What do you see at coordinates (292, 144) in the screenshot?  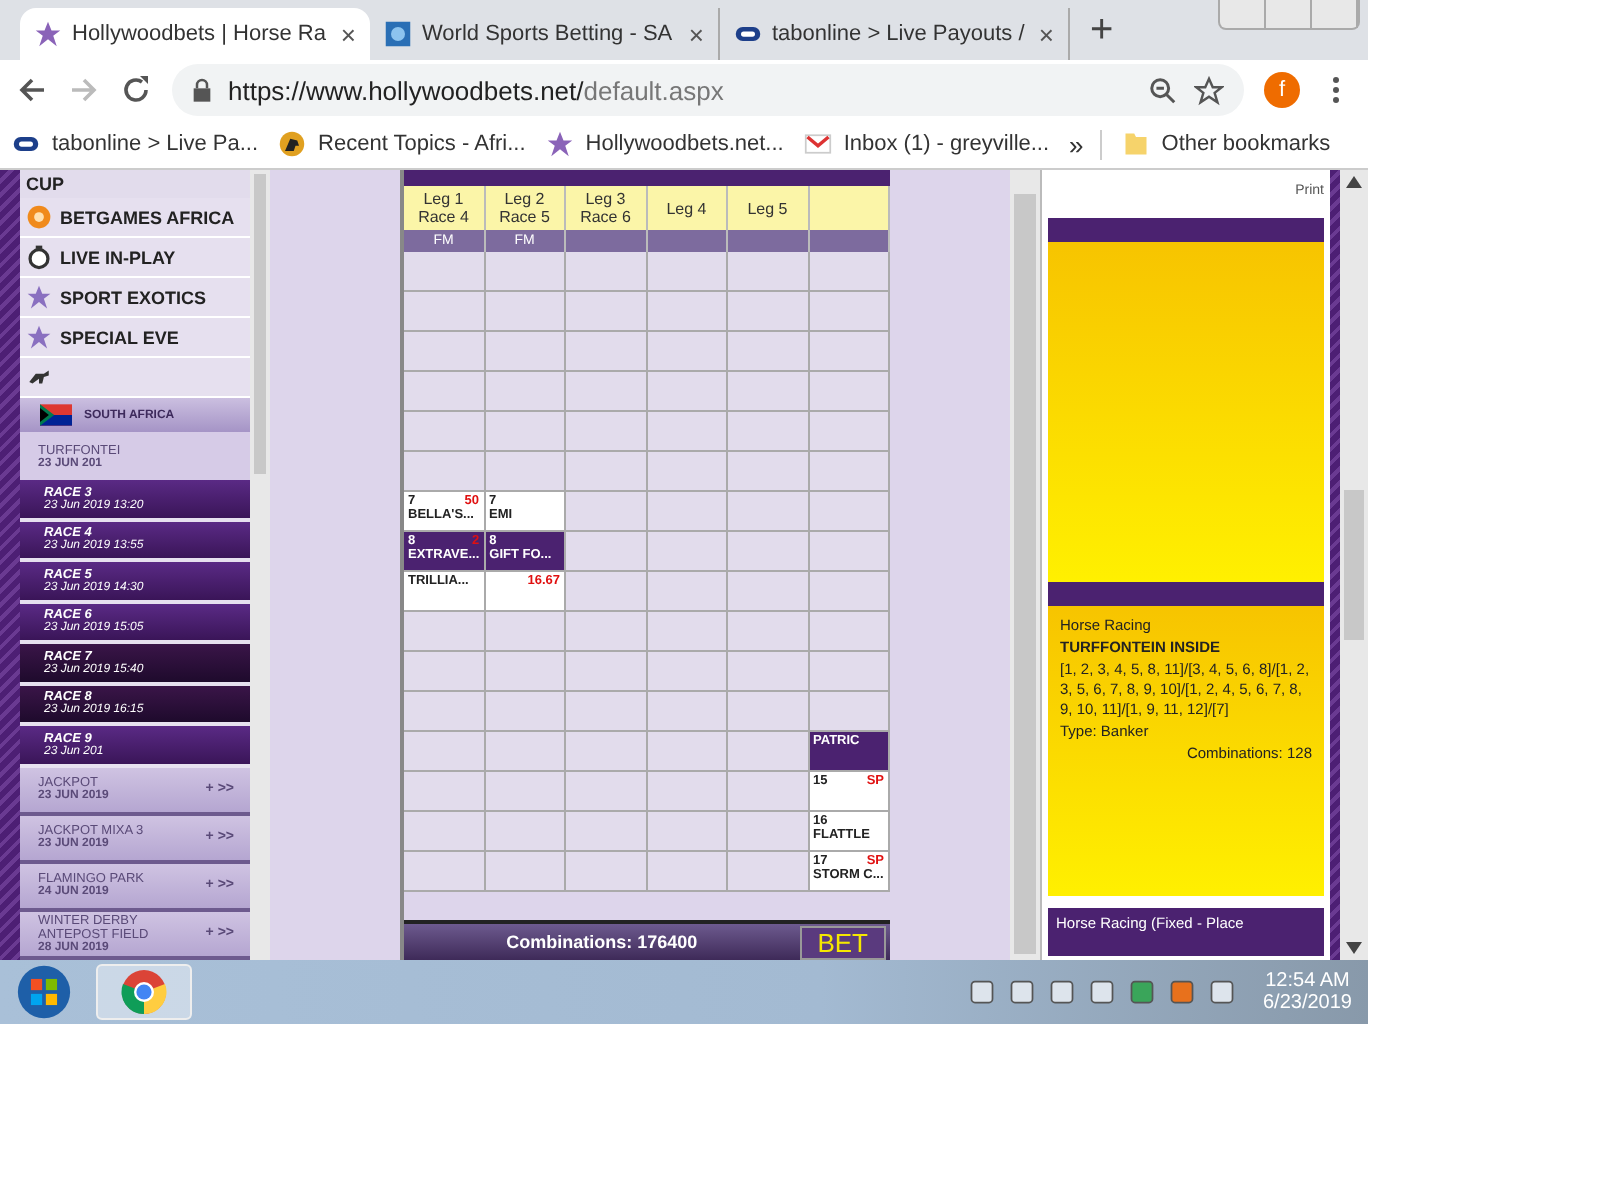 I see `horse-icon` at bounding box center [292, 144].